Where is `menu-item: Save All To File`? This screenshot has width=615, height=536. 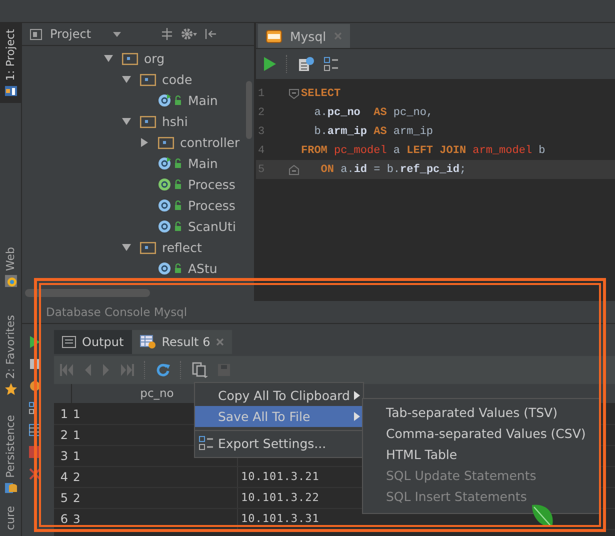
menu-item: Save All To File is located at coordinates (279, 416).